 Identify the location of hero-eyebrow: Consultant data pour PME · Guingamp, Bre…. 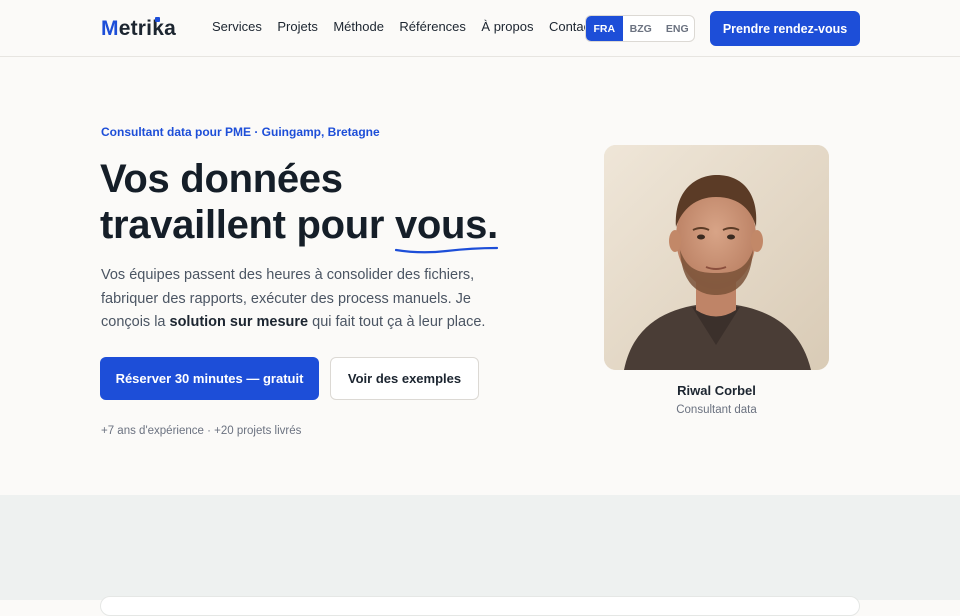
(240, 132).